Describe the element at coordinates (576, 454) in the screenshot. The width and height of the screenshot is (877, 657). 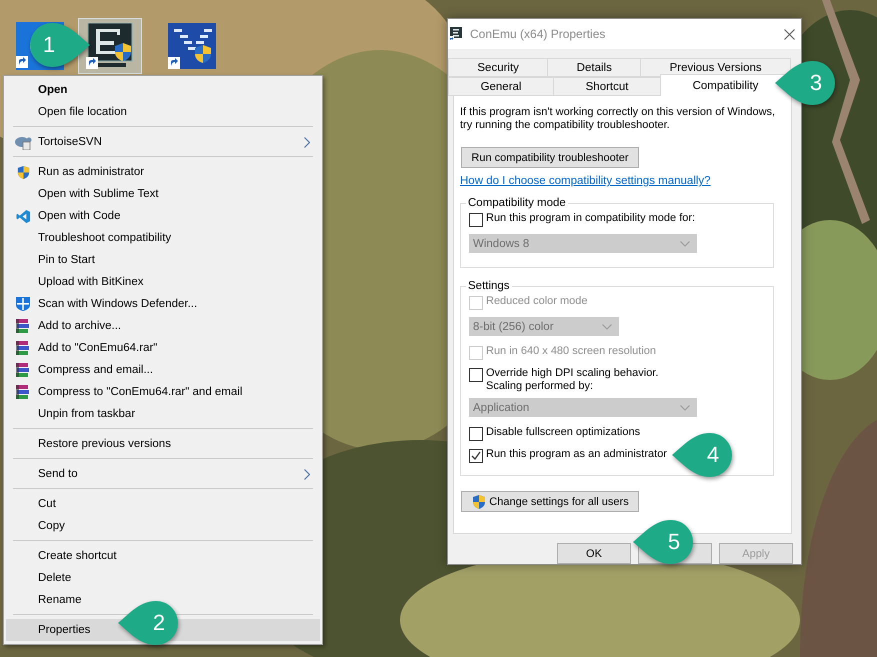
I see `checkbox-label: Run this program as an administrator` at that location.